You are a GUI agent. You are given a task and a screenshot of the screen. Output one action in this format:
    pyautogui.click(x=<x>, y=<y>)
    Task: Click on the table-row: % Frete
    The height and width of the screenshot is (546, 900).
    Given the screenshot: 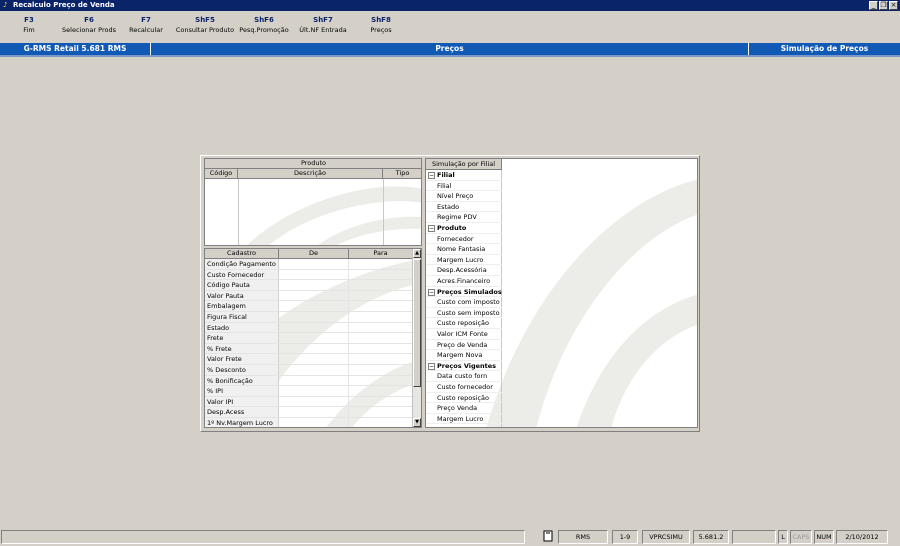 What is the action you would take?
    pyautogui.click(x=309, y=349)
    